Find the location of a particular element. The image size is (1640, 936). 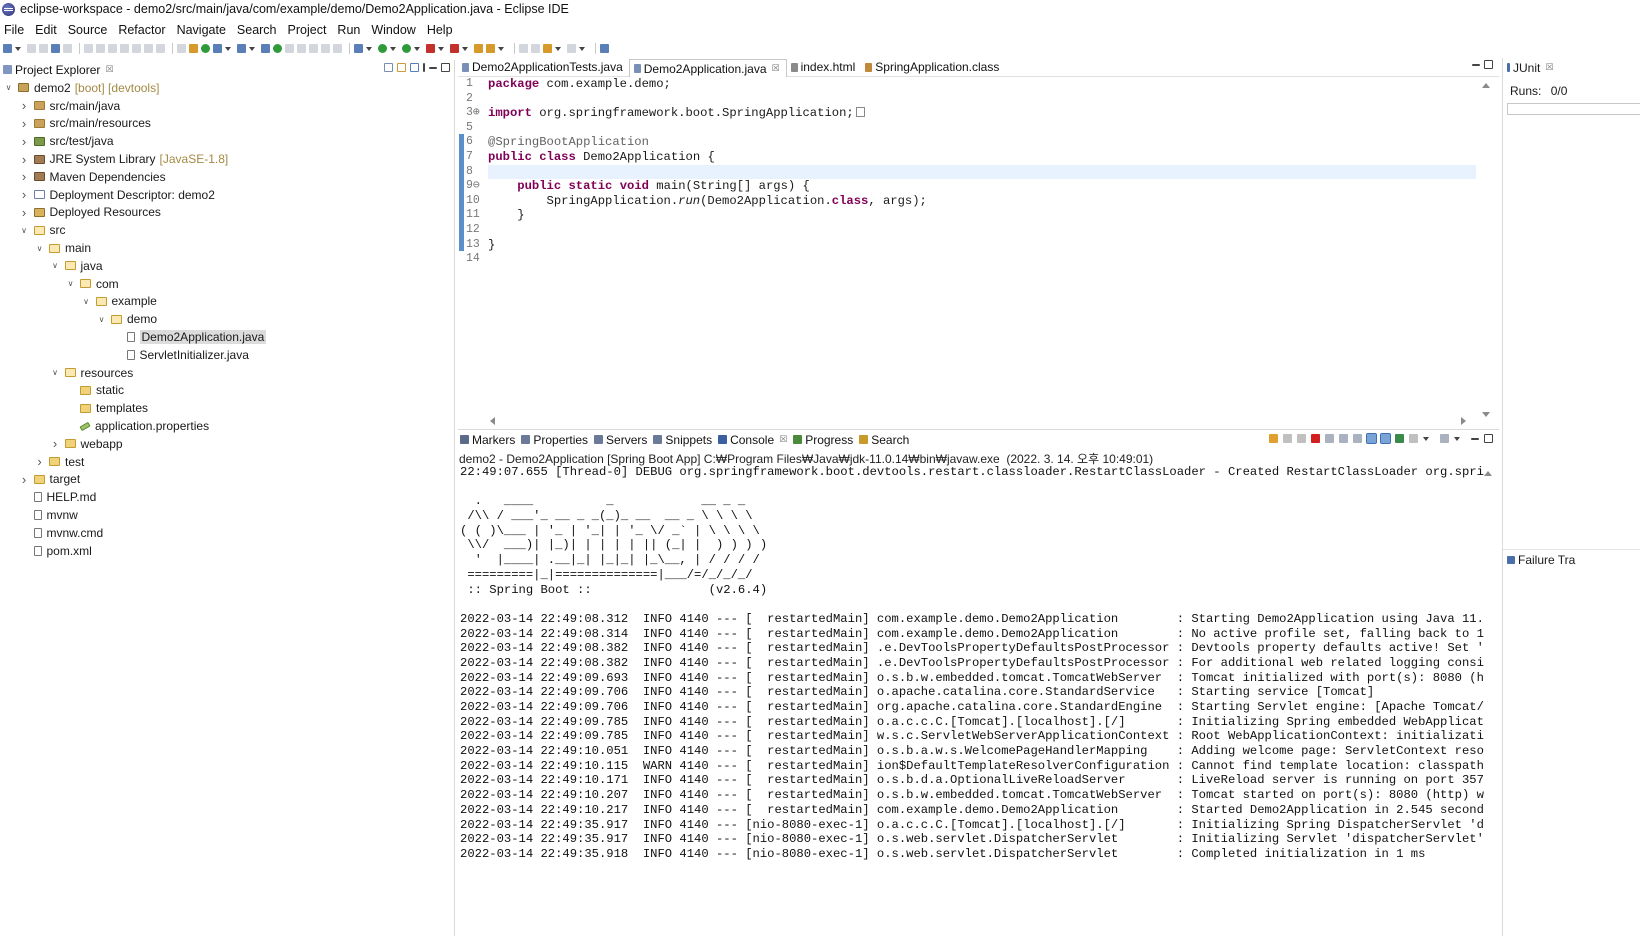

tab-progress: Progress is located at coordinates (823, 440).